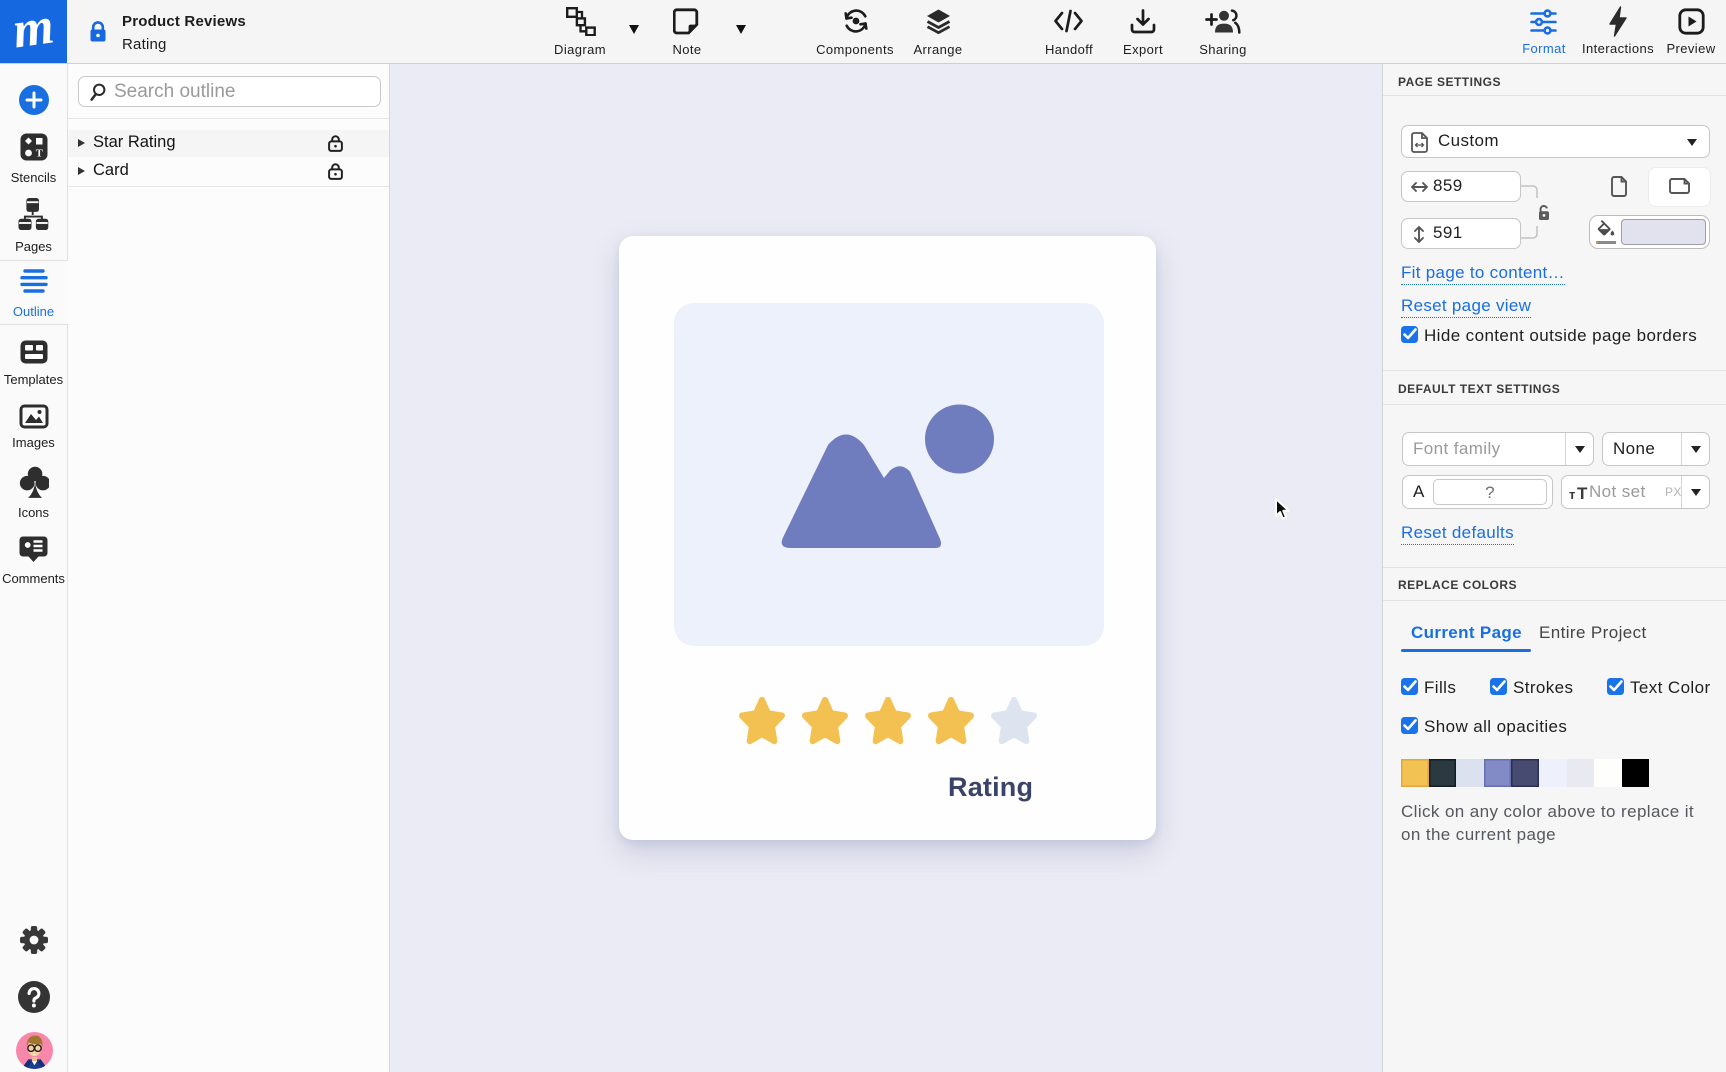 This screenshot has width=1726, height=1072. What do you see at coordinates (1572, 493) in the screenshot?
I see `svg-text: т` at bounding box center [1572, 493].